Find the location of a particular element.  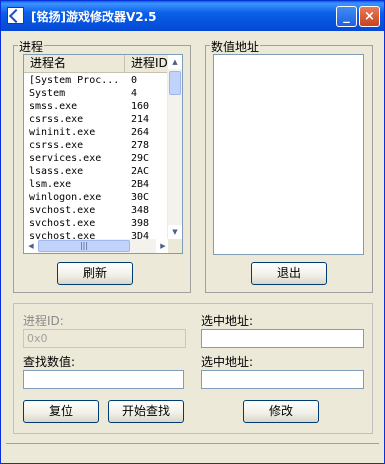

search-value-input is located at coordinates (103, 379).